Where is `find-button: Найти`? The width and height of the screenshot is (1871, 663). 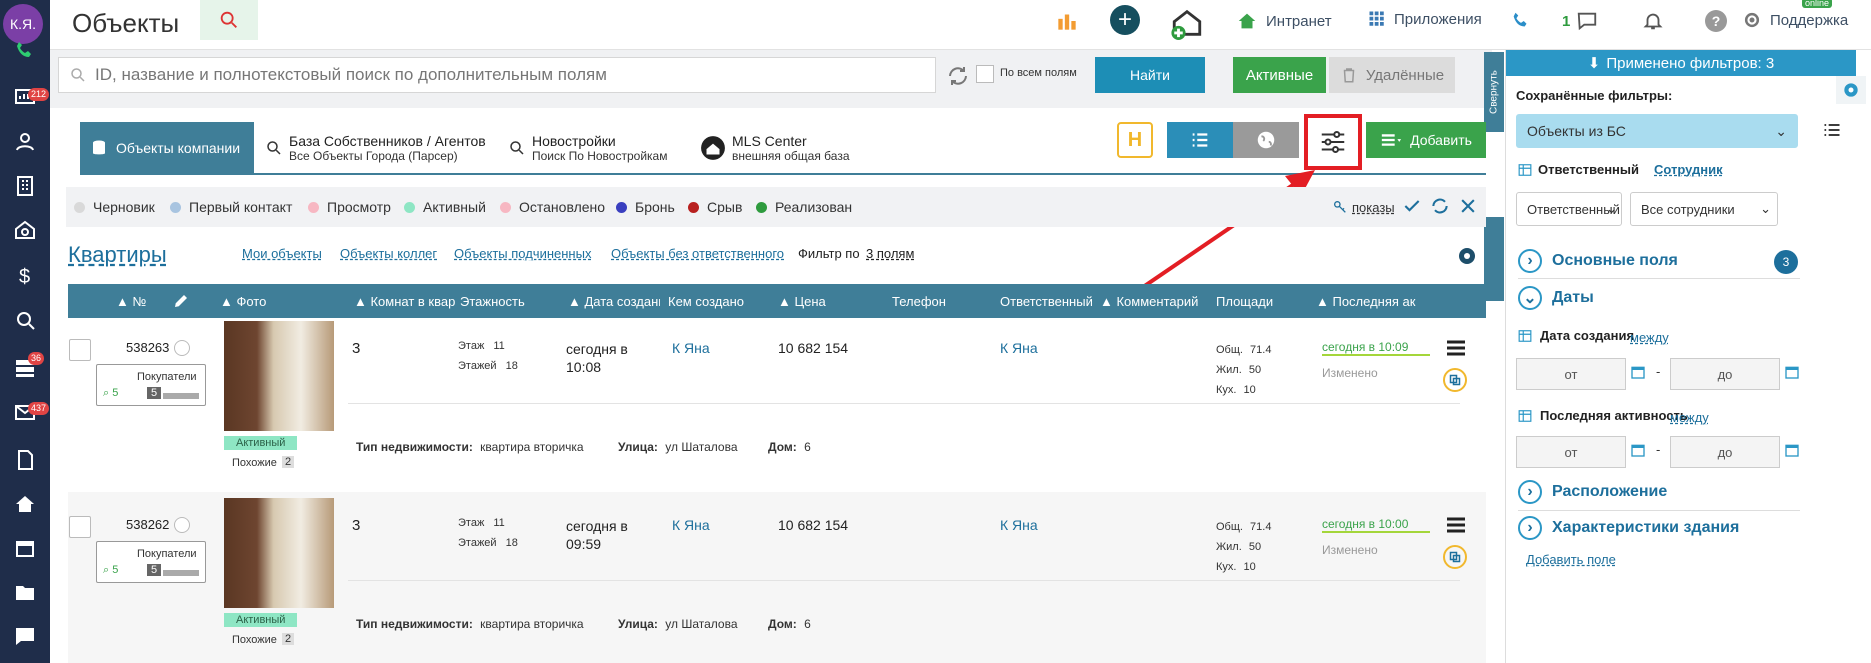
find-button: Найти is located at coordinates (1150, 75).